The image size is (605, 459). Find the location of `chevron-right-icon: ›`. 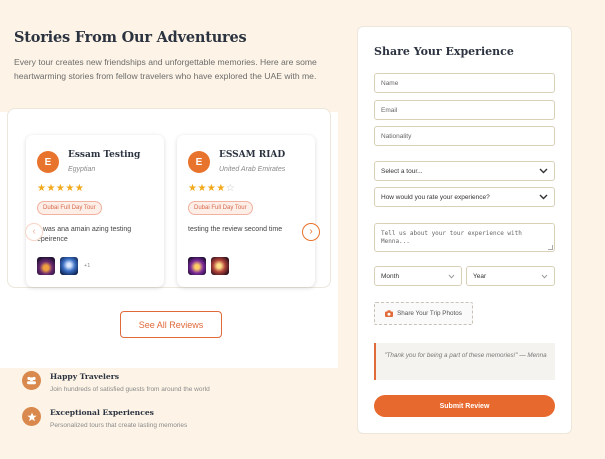

chevron-right-icon: › is located at coordinates (311, 231).